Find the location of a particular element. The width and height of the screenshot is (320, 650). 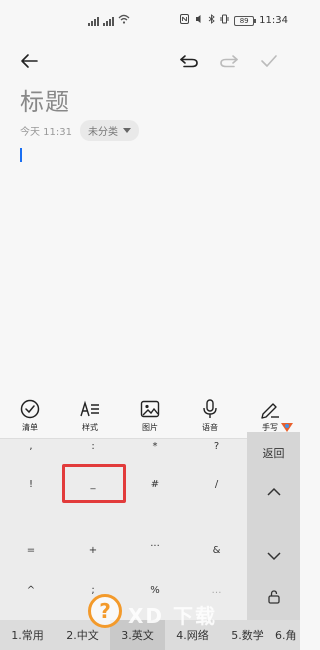

text-cursor is located at coordinates (21, 155).